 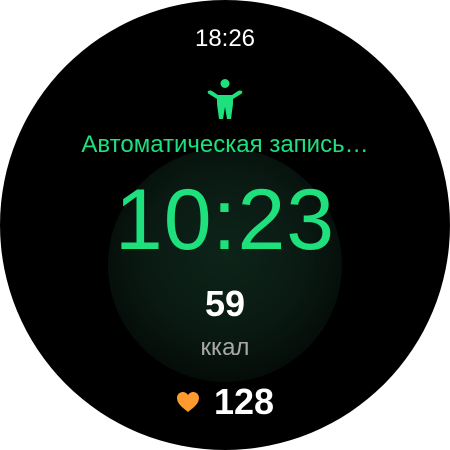 What do you see at coordinates (225, 99) in the screenshot?
I see `standing-person-icon` at bounding box center [225, 99].